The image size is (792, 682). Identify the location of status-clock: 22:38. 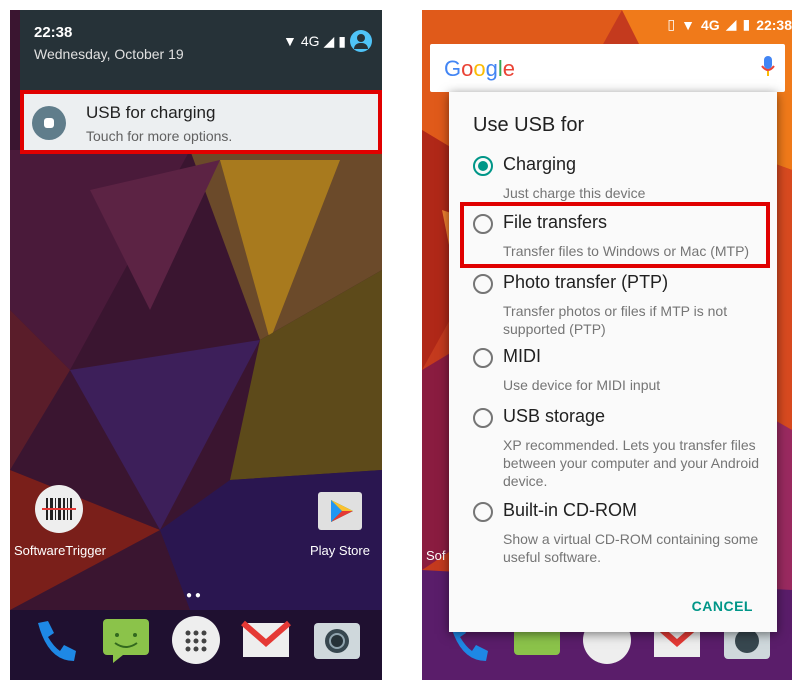
(774, 24).